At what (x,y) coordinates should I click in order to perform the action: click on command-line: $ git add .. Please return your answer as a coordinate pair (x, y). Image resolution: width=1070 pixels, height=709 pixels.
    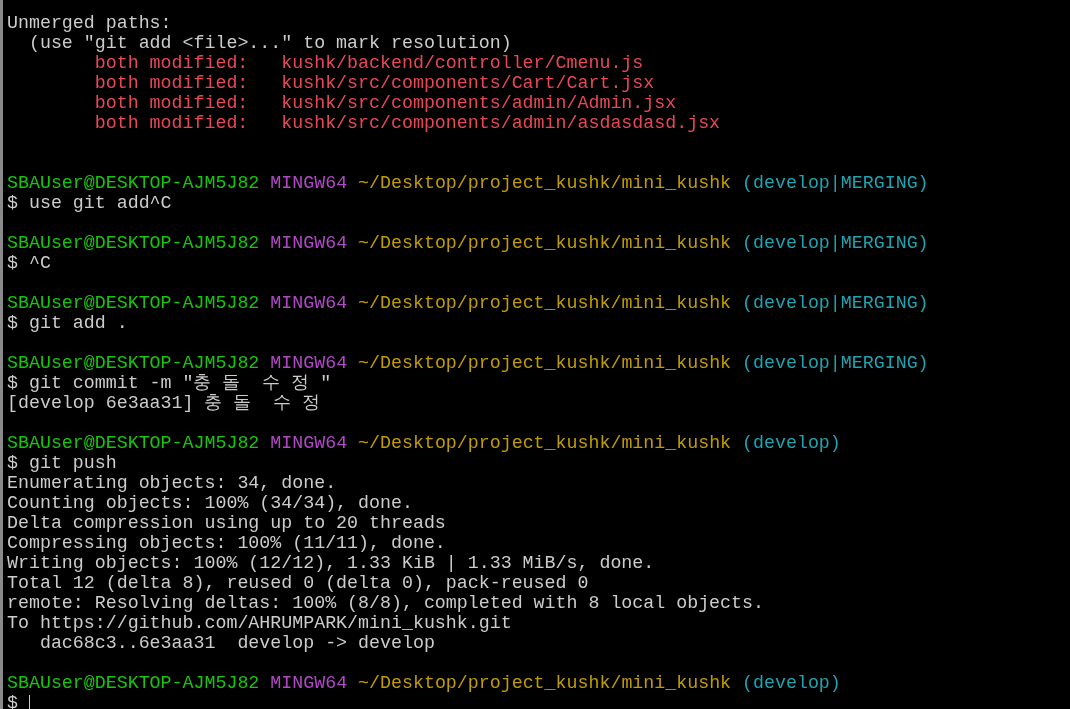
    Looking at the image, I should click on (67, 323).